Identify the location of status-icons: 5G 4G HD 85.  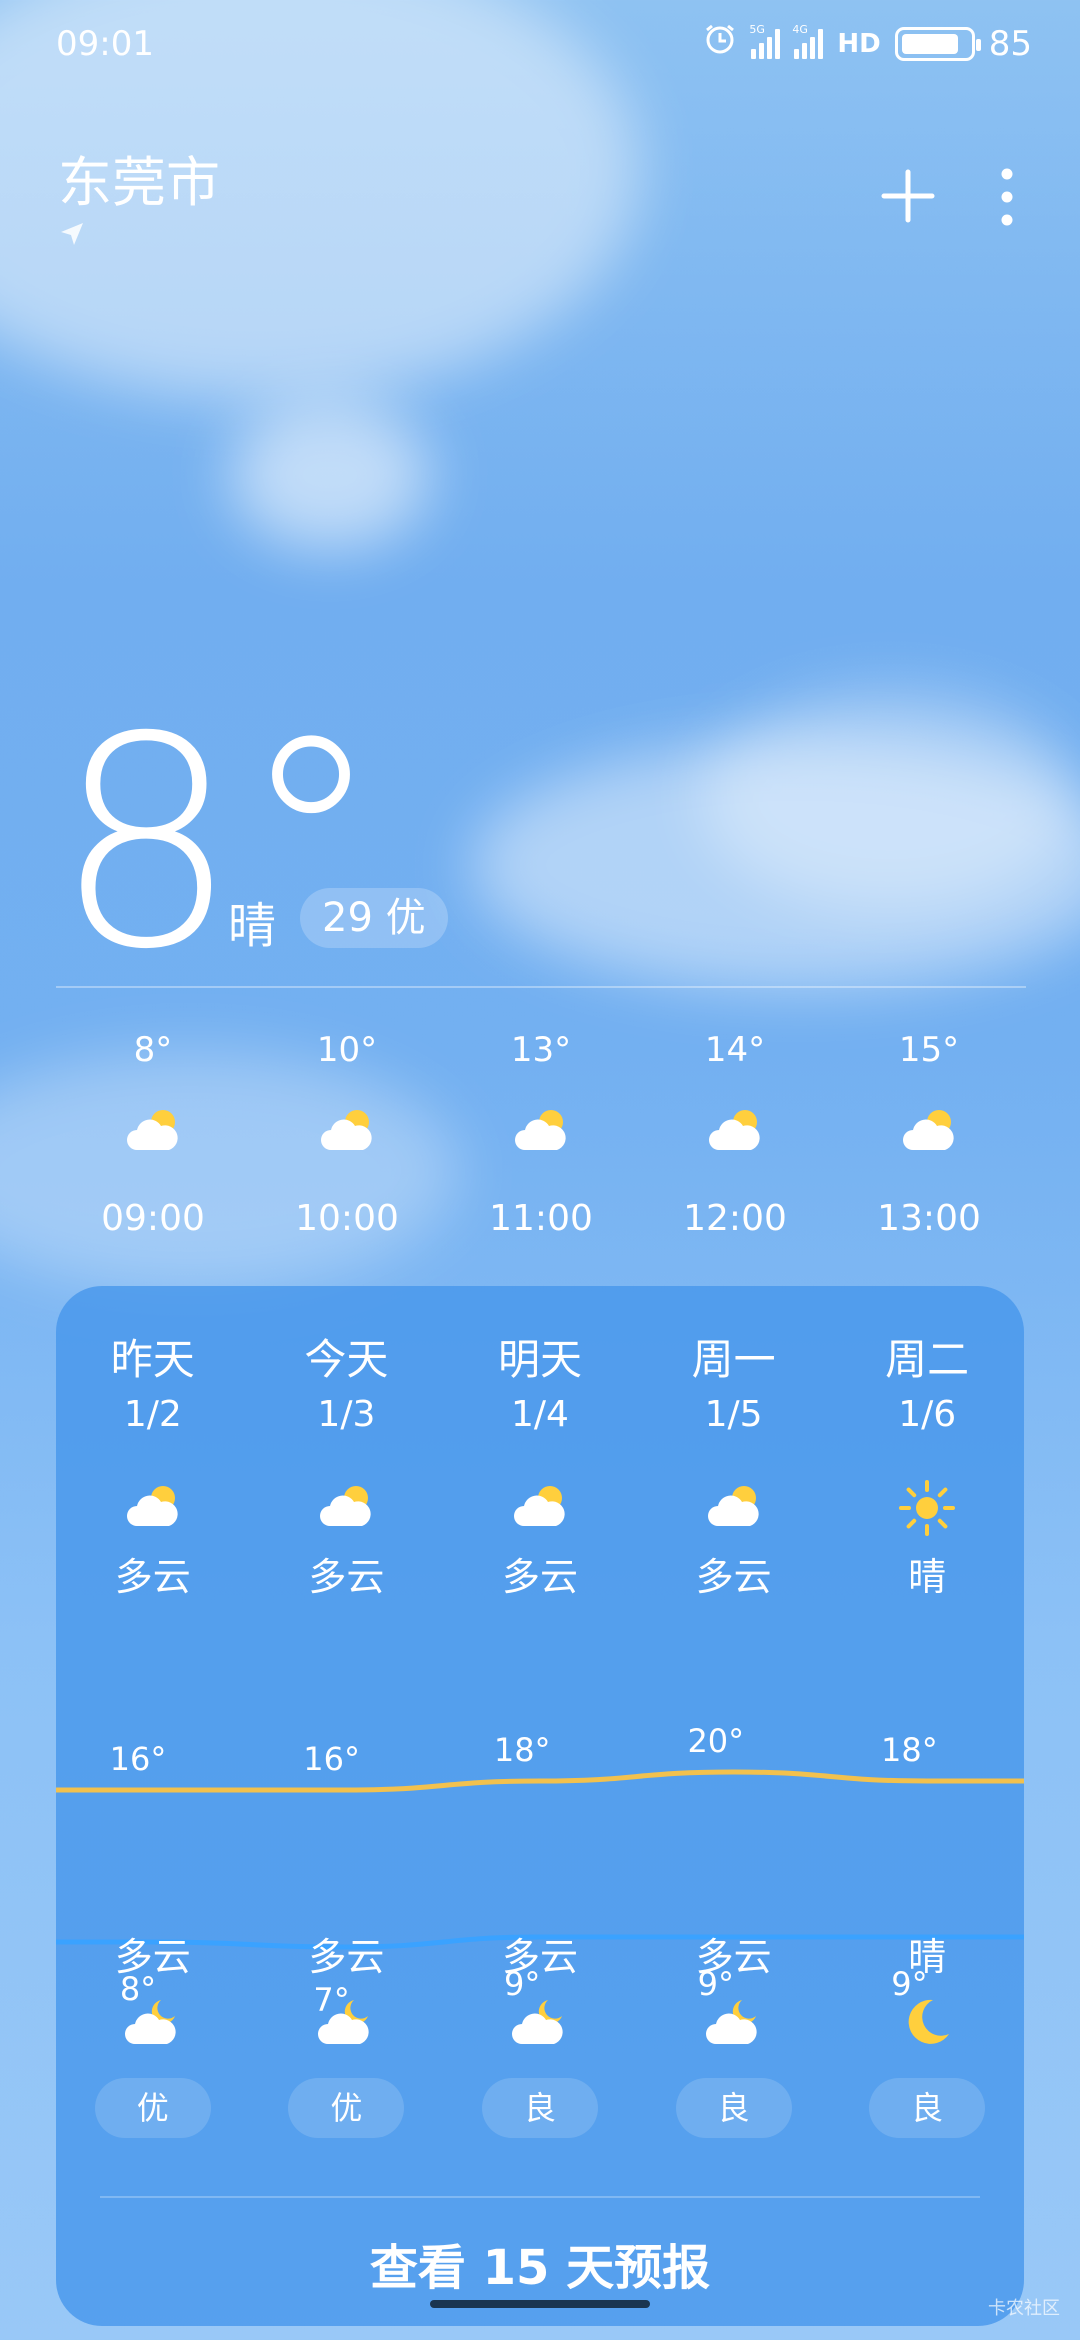
(867, 43).